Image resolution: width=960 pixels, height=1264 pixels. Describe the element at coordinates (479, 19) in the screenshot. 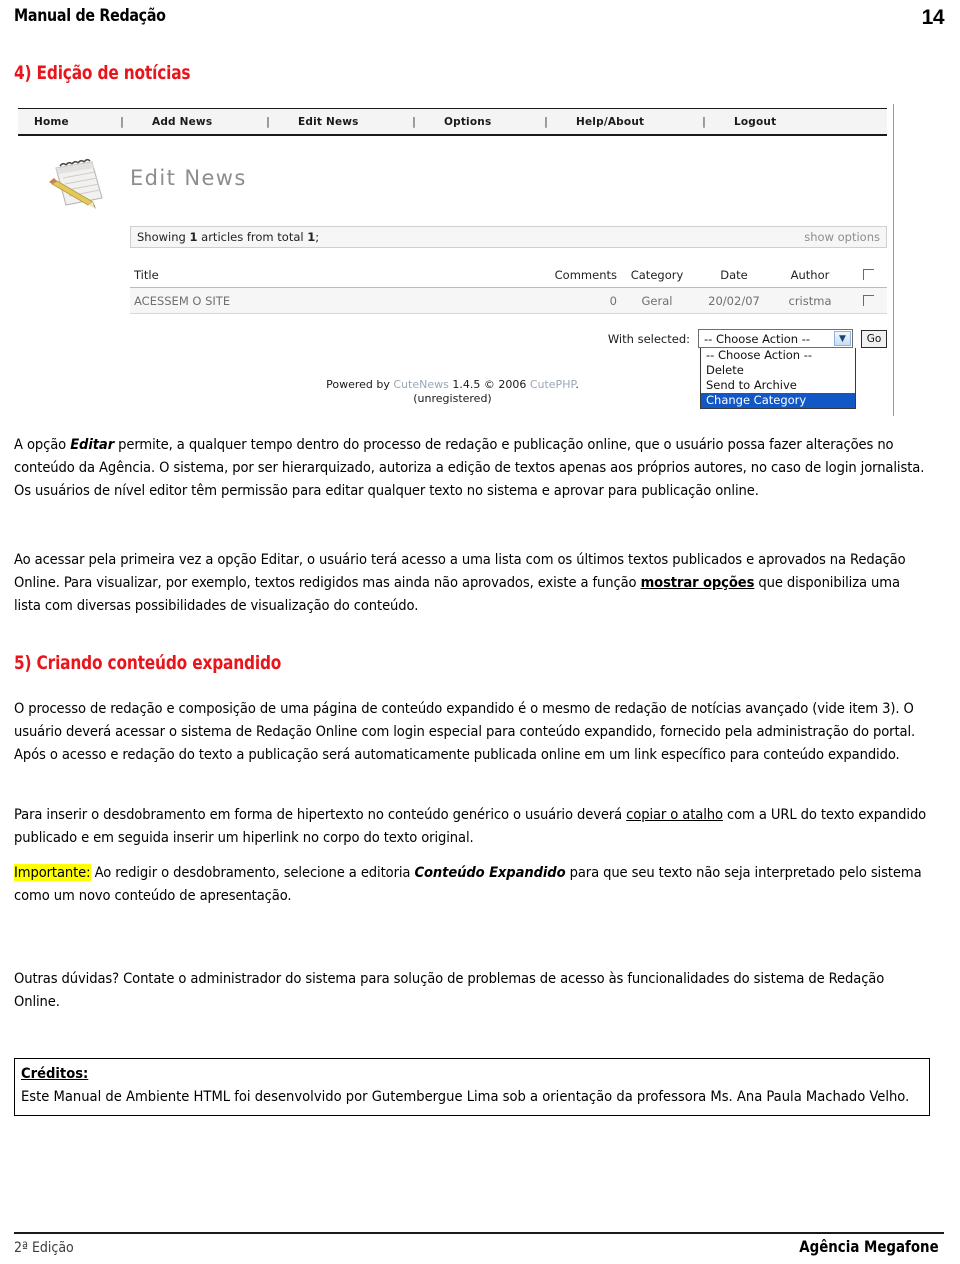

I see `page-header: Manual de Redação 14` at that location.